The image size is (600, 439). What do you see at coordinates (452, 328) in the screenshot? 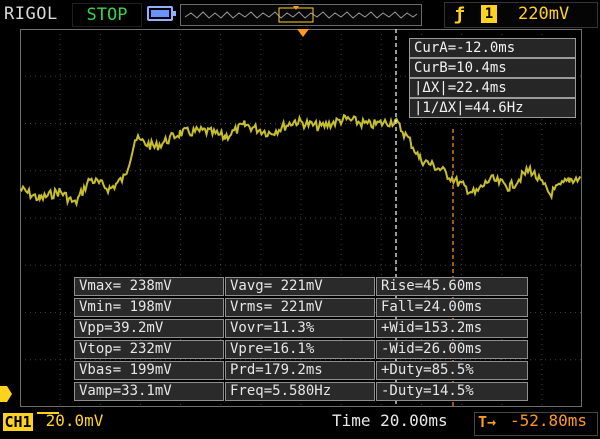
I see `measurement-cell: +Wid=153.2ms` at bounding box center [452, 328].